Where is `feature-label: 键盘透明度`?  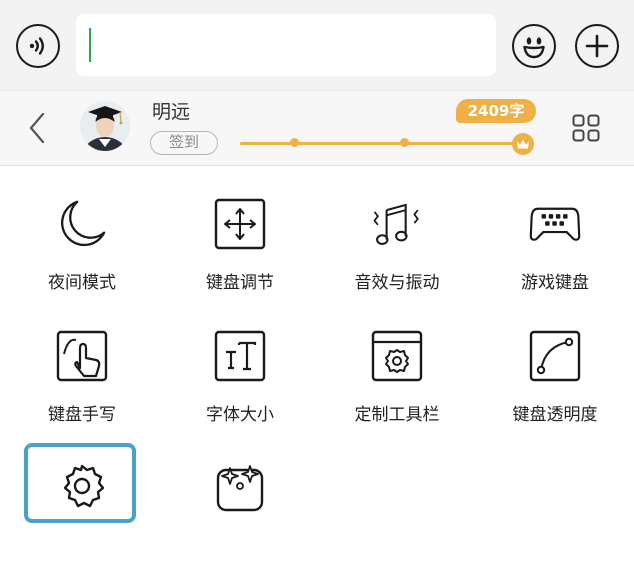 feature-label: 键盘透明度 is located at coordinates (555, 415).